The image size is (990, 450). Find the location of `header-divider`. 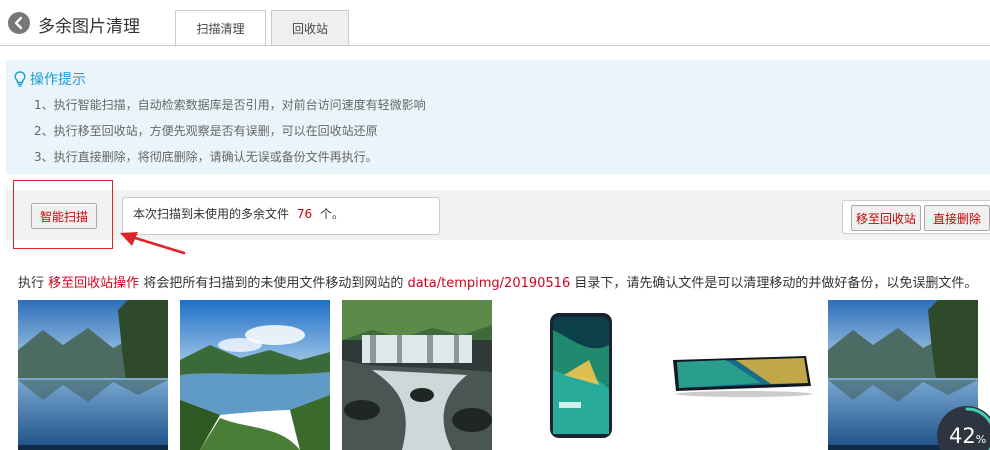

header-divider is located at coordinates (495, 45).